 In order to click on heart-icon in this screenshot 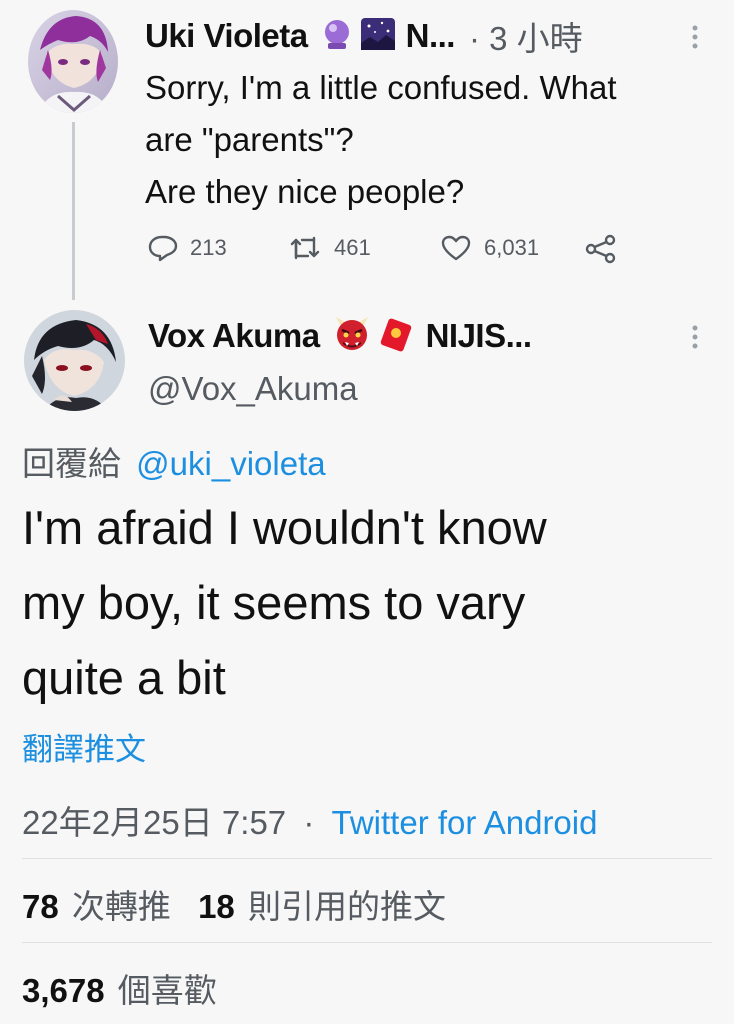, I will do `click(456, 248)`.